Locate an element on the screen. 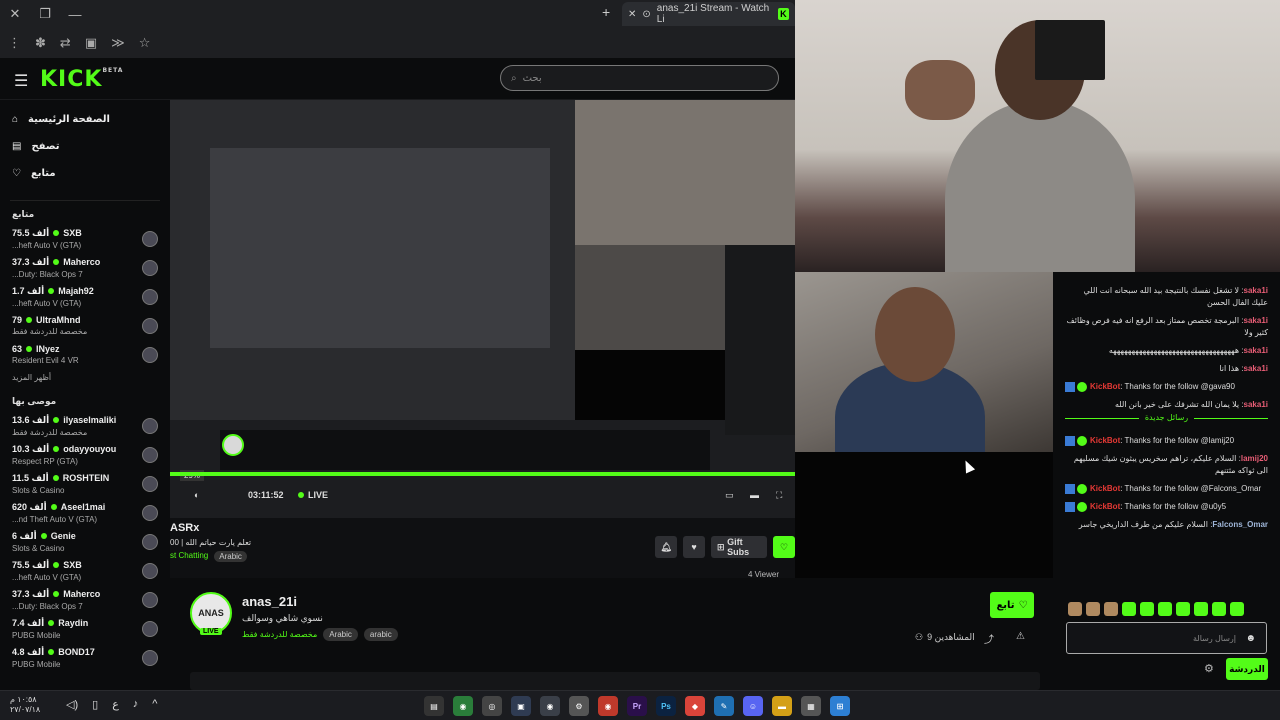 The width and height of the screenshot is (1280, 720). browser-tab: ✕ ⊙ anas_21i Stream - Watch Li K is located at coordinates (708, 14).